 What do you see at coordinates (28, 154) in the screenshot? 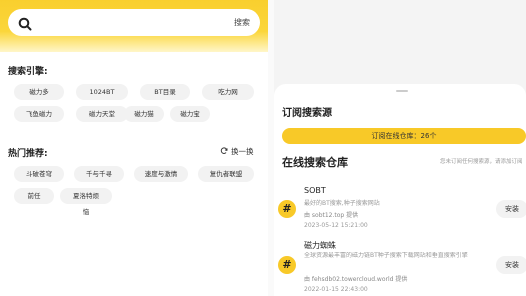
I see `hot-title: 热门推荐:` at bounding box center [28, 154].